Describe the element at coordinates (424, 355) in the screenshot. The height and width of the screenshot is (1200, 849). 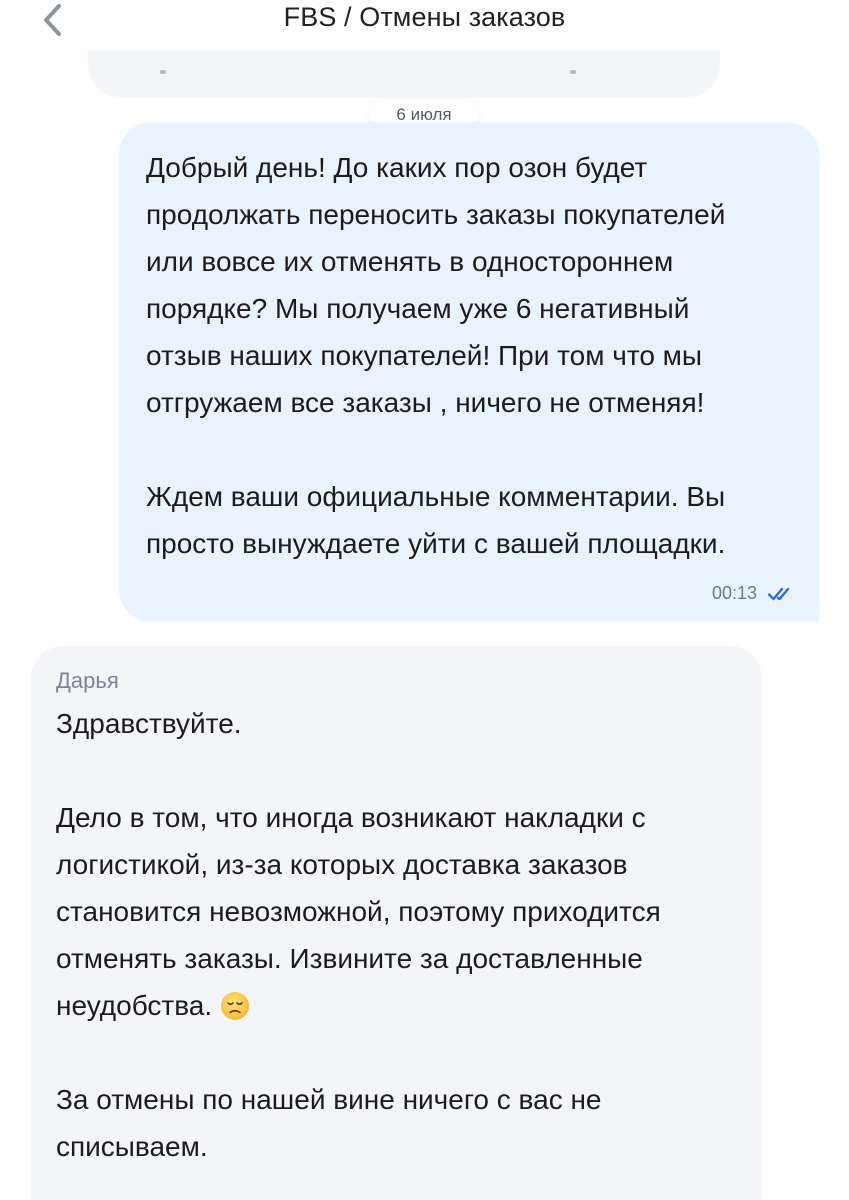
I see `message-line: отзыв наших покупателей! При том что мы` at that location.